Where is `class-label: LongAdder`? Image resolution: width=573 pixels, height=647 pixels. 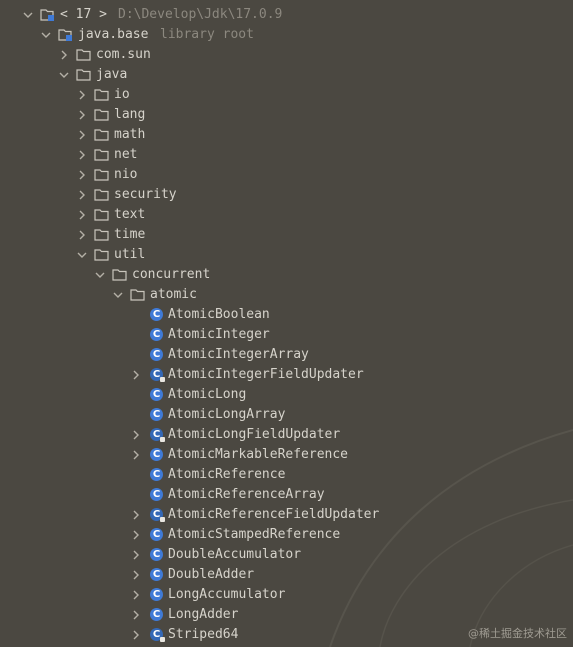 class-label: LongAdder is located at coordinates (203, 614).